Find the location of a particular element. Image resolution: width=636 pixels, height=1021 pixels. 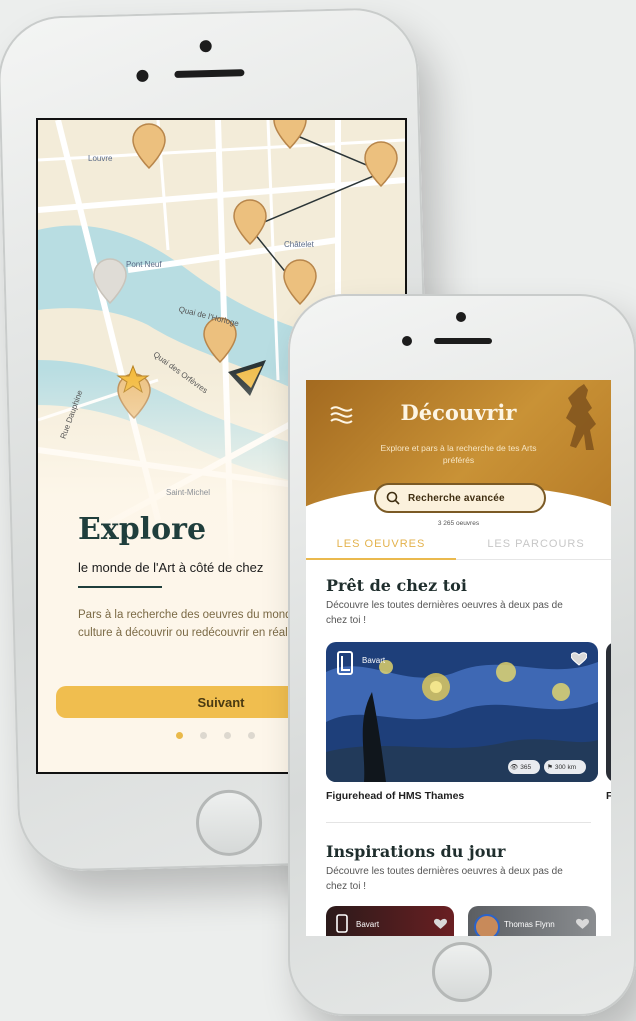

onboarding-subtitle: le monde de l'Art à côté de chez is located at coordinates (171, 567).